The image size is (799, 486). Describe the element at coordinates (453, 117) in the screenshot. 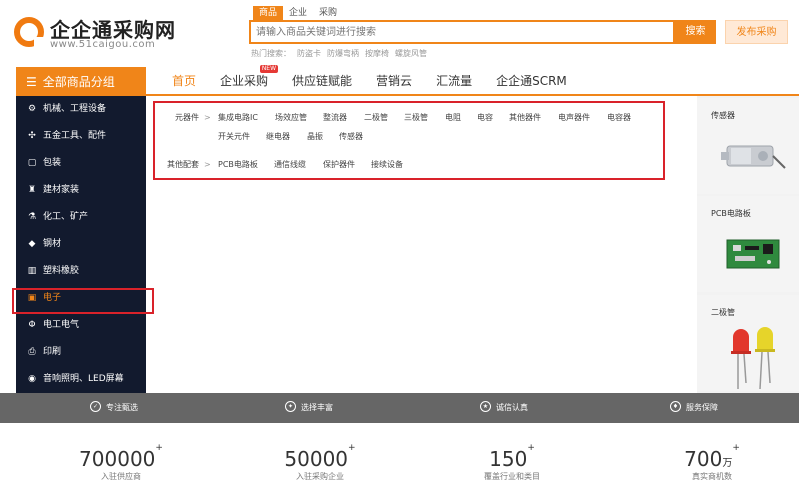

I see `subcategory-item: 电阻` at that location.